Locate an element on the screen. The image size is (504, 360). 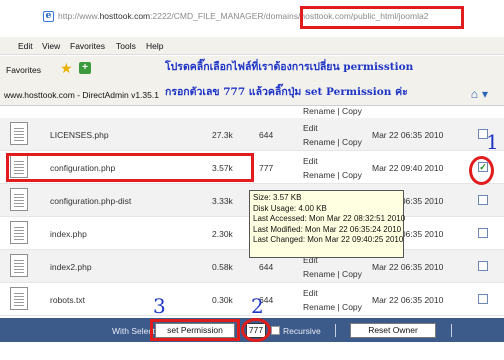
file-name: configuration.php-dist is located at coordinates (90, 201).